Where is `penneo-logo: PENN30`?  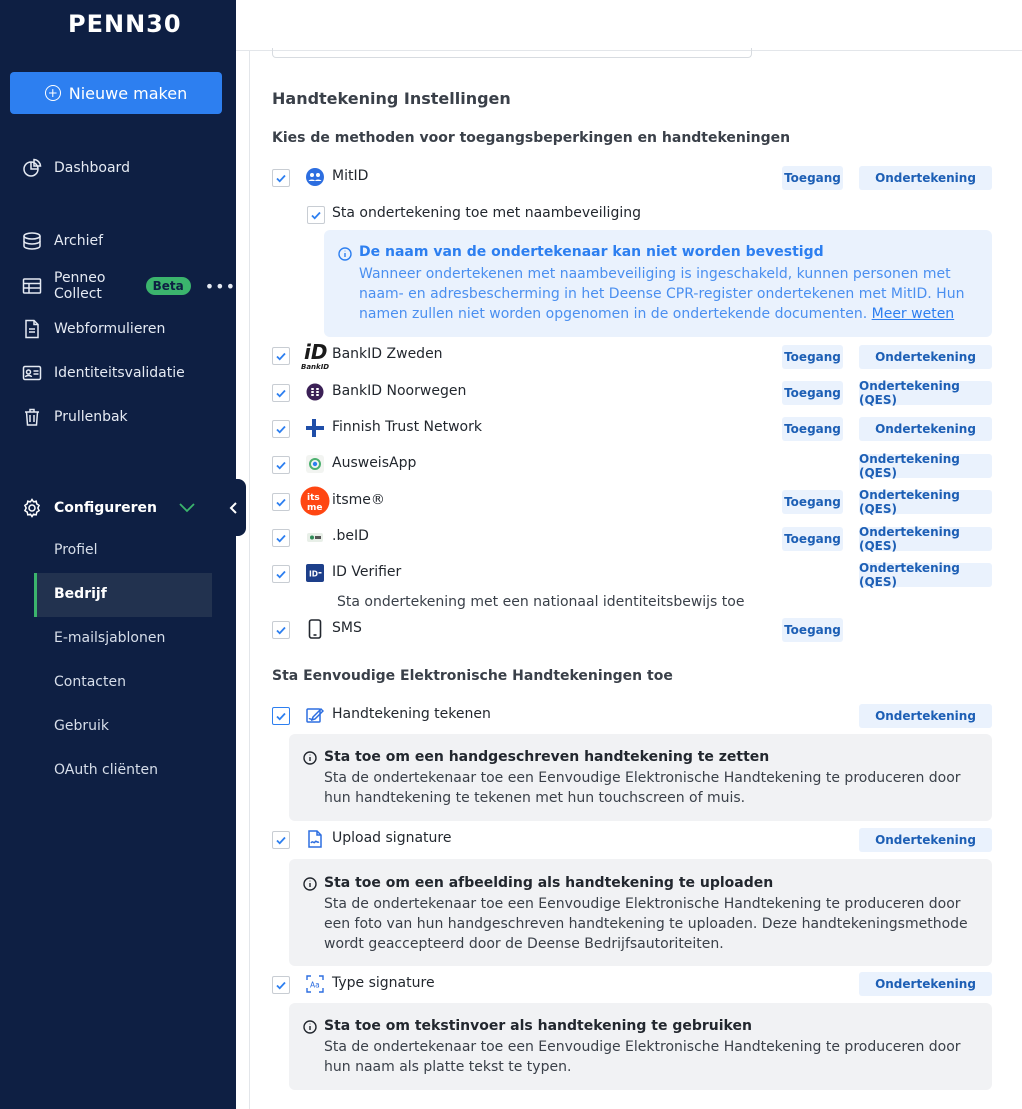
penneo-logo: PENN30 is located at coordinates (125, 24).